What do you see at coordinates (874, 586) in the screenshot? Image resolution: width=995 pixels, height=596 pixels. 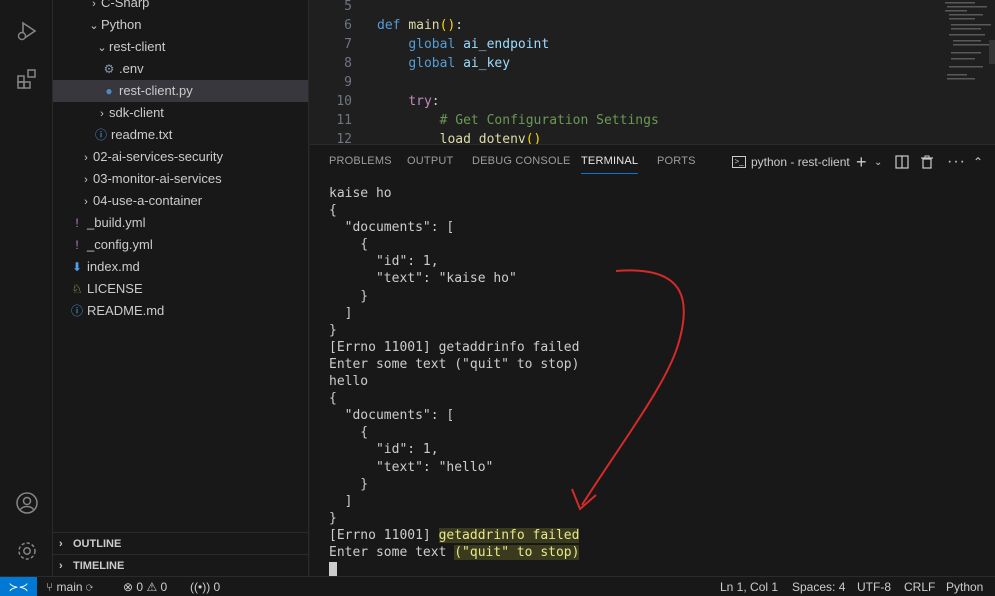 I see `encoding-setting: UTF-8` at bounding box center [874, 586].